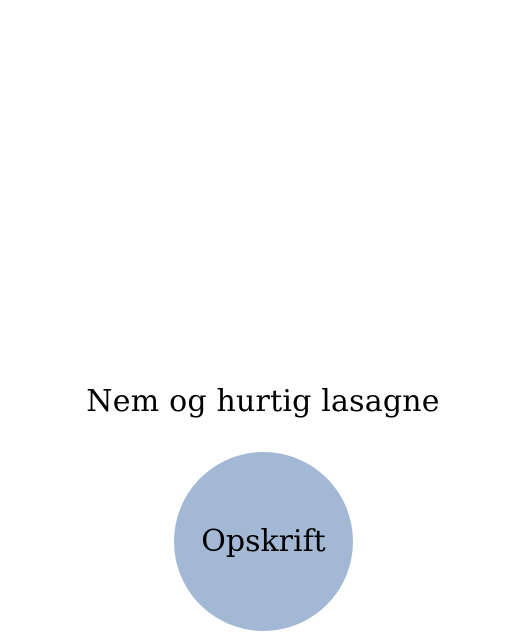 This screenshot has height=632, width=526. What do you see at coordinates (263, 401) in the screenshot?
I see `recipe-title: Nem og hurtig lasagne` at bounding box center [263, 401].